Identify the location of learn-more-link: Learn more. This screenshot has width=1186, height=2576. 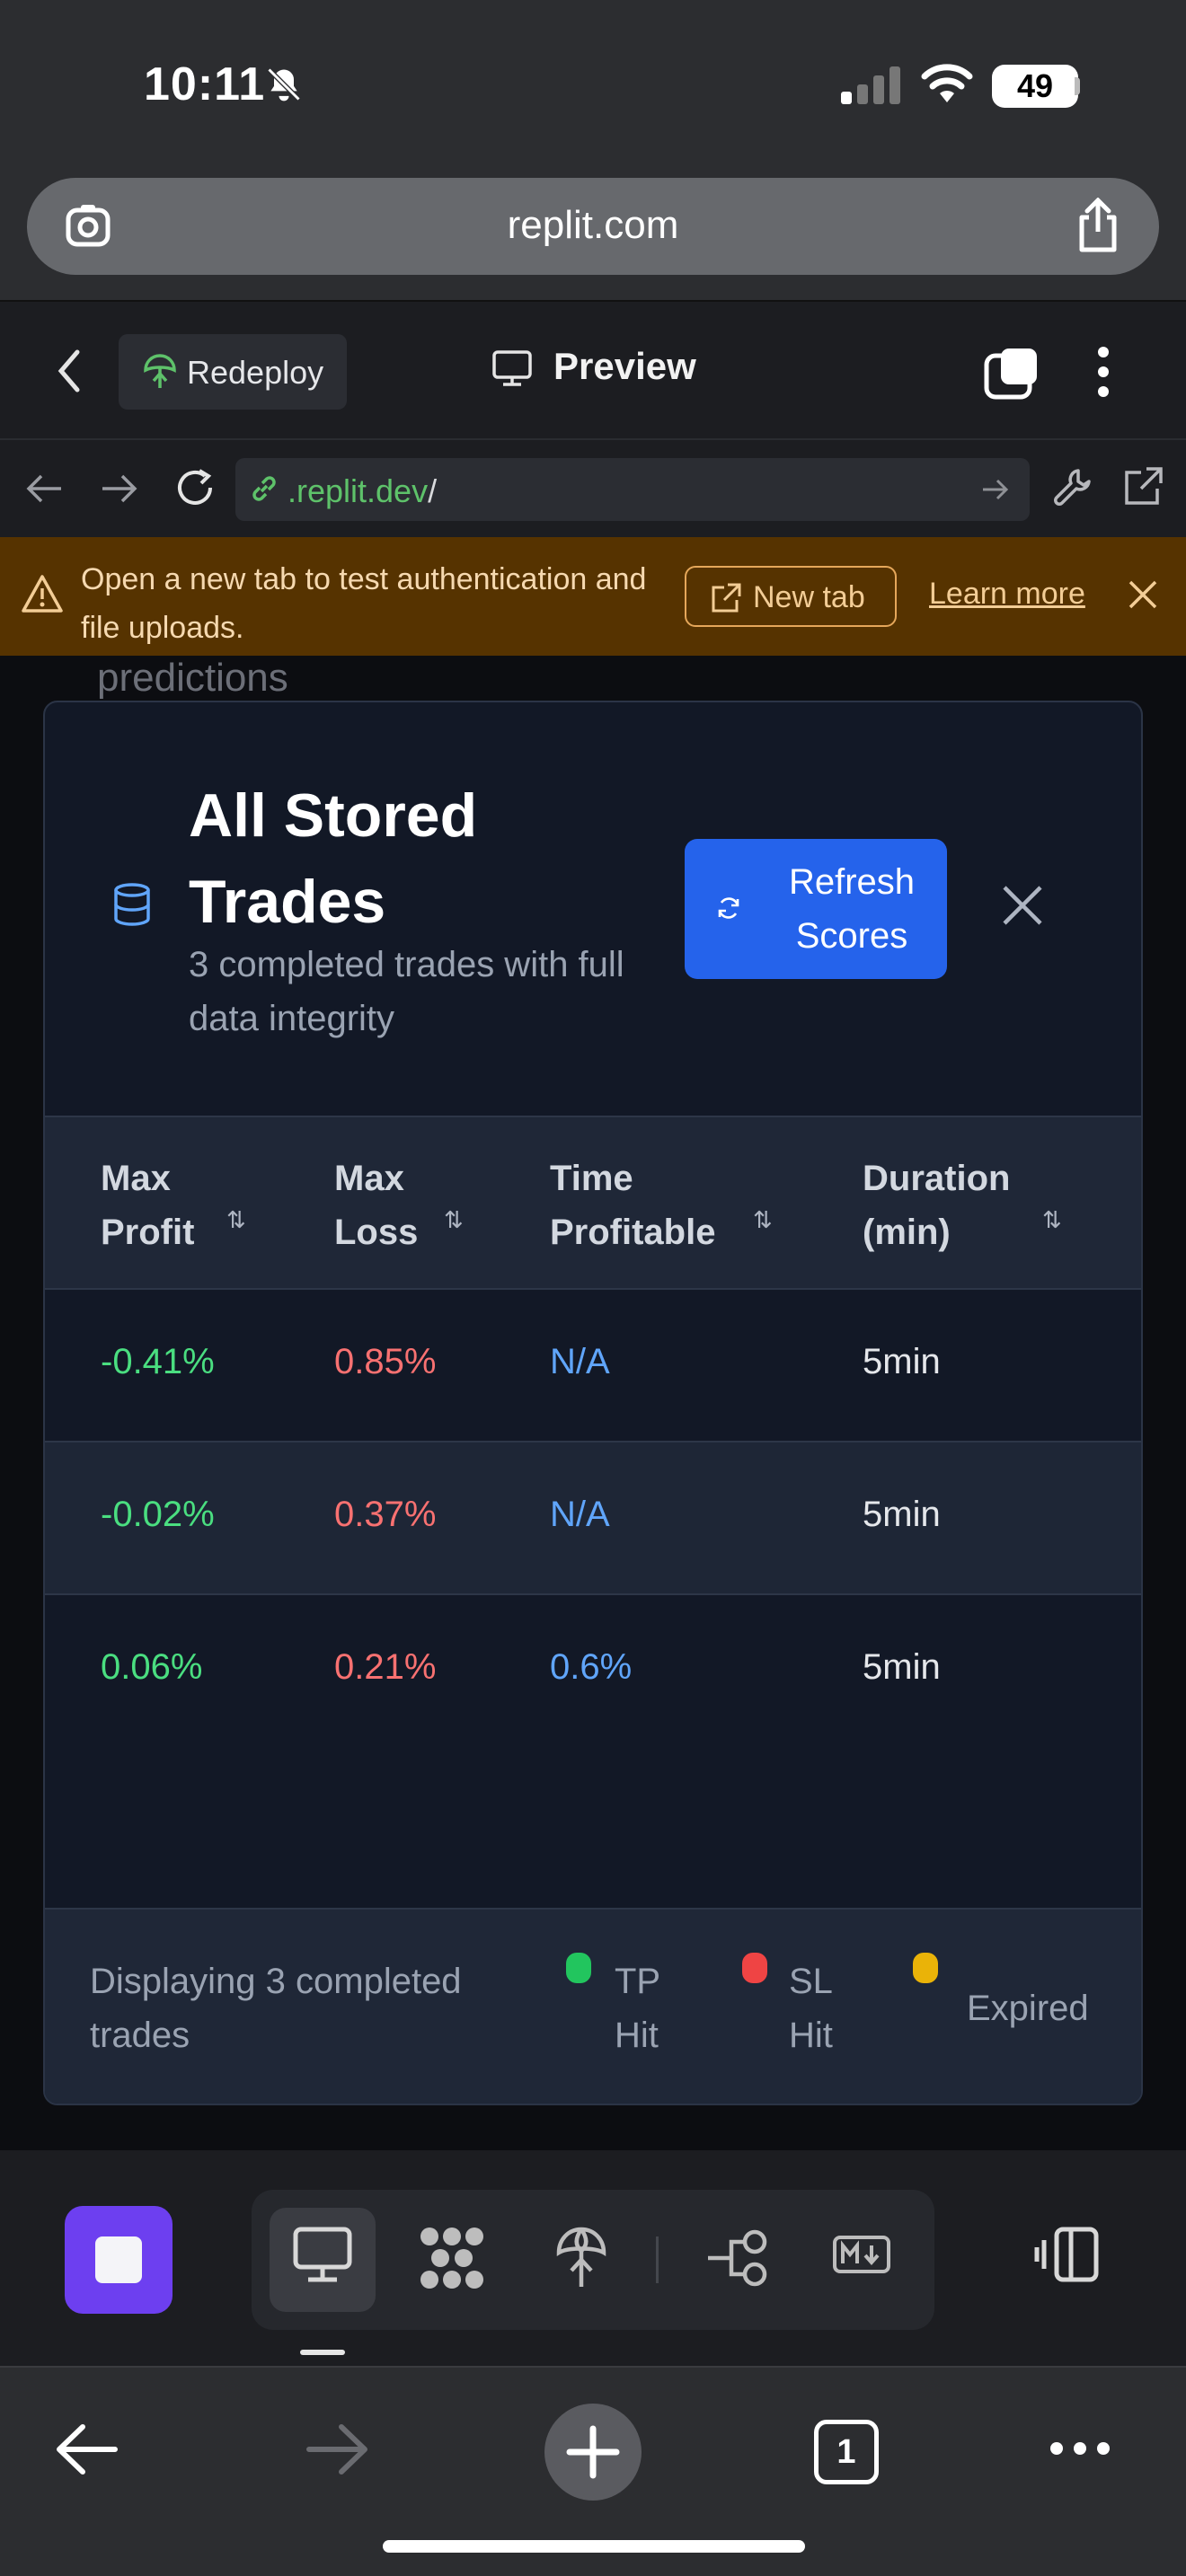
(1007, 594).